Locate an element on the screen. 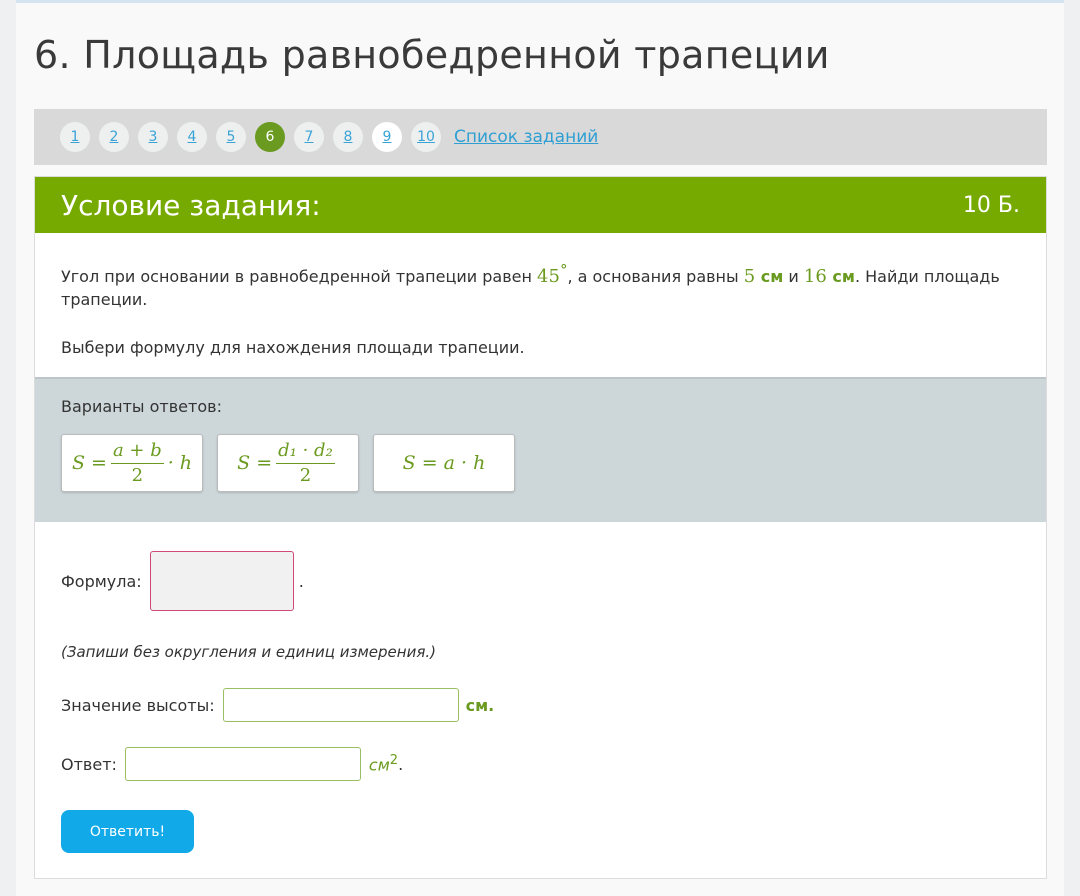 Image resolution: width=1080 pixels, height=896 pixels. answer-label: Ответ: is located at coordinates (89, 764).